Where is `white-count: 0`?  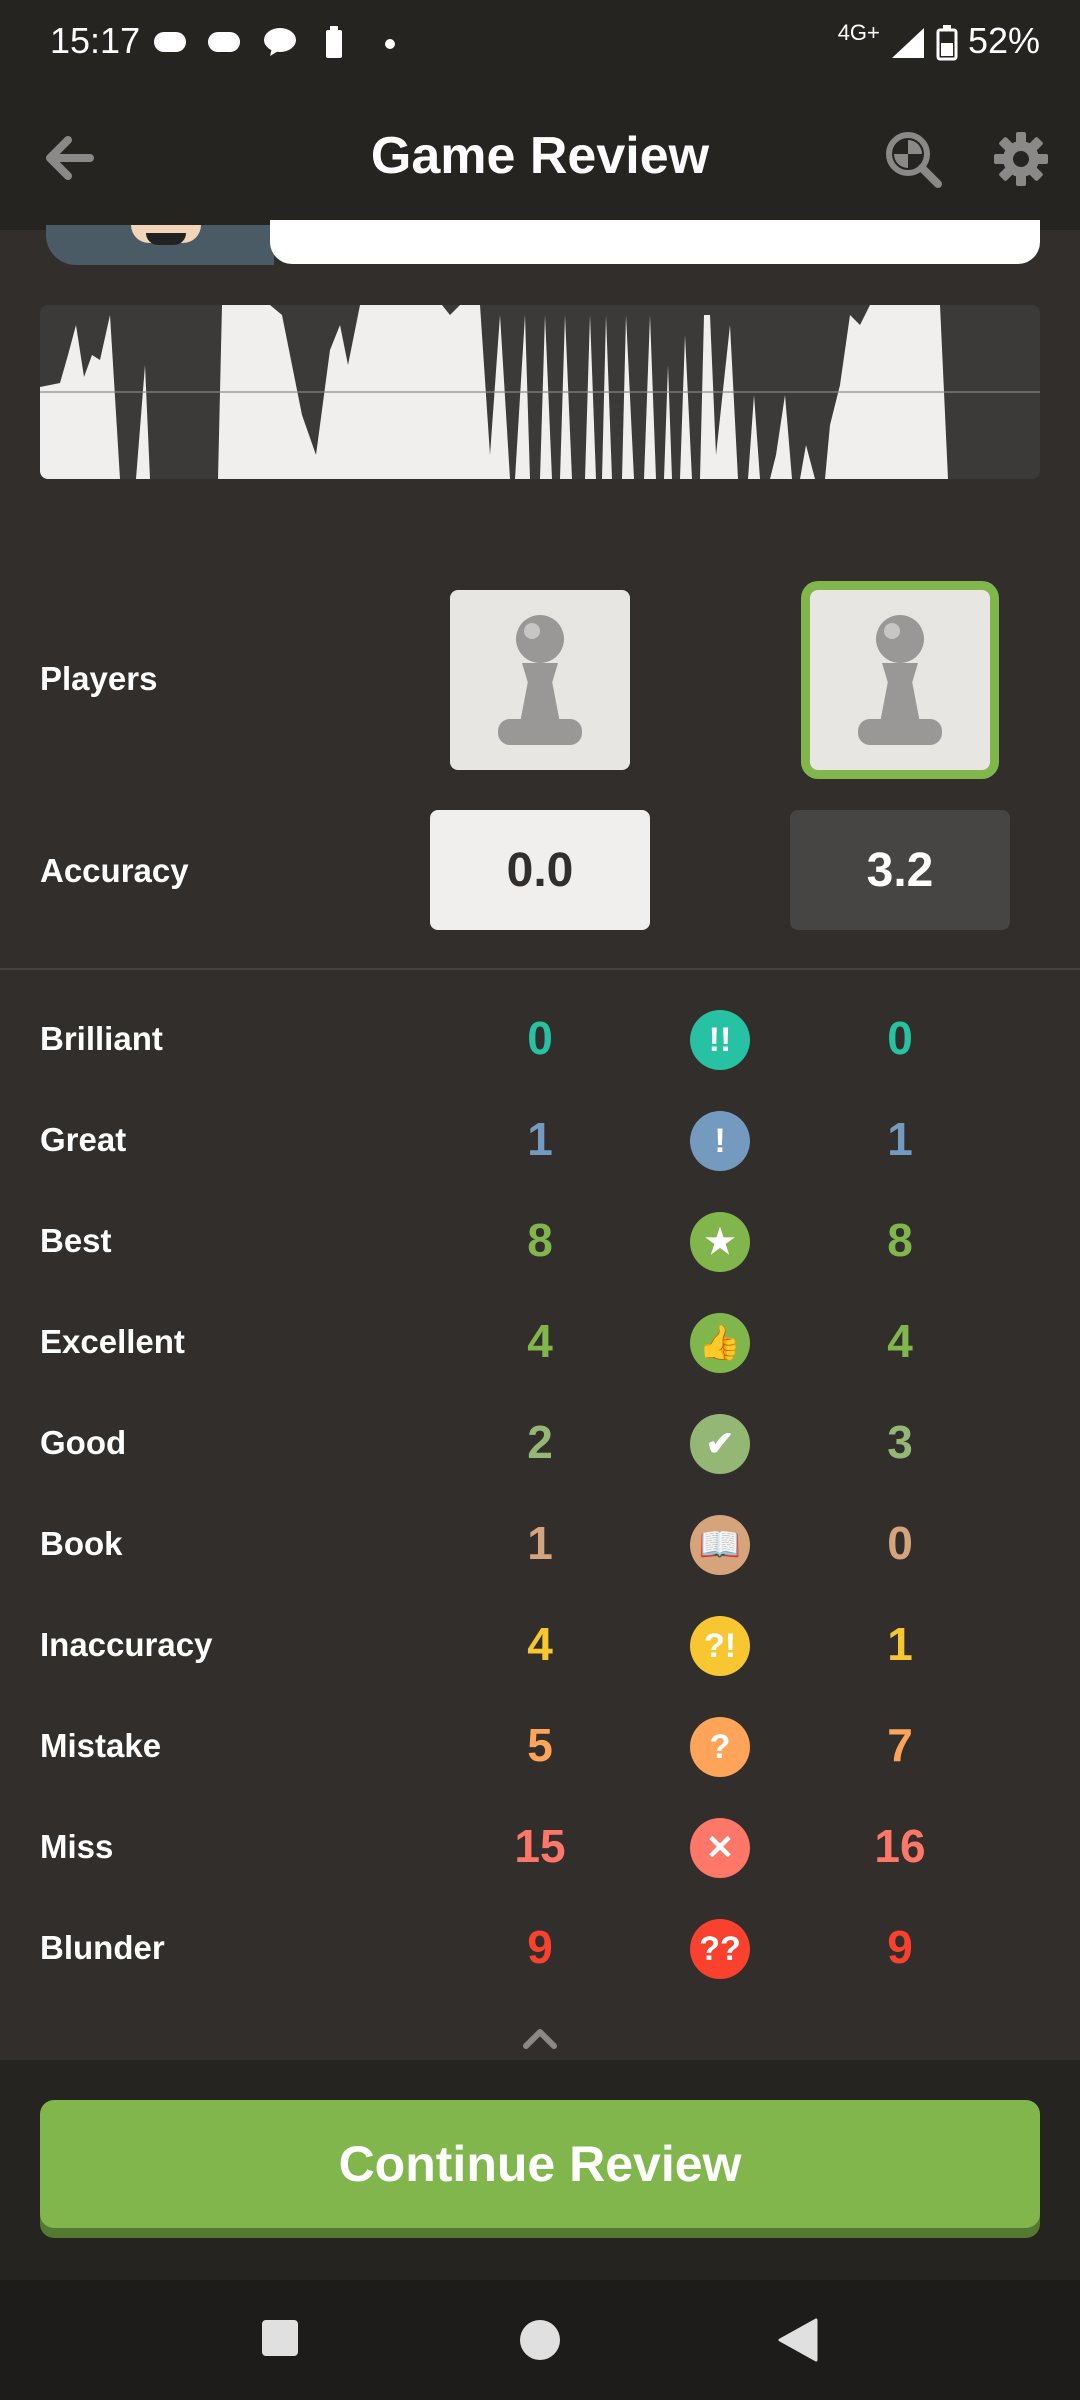
white-count: 0 is located at coordinates (540, 1038).